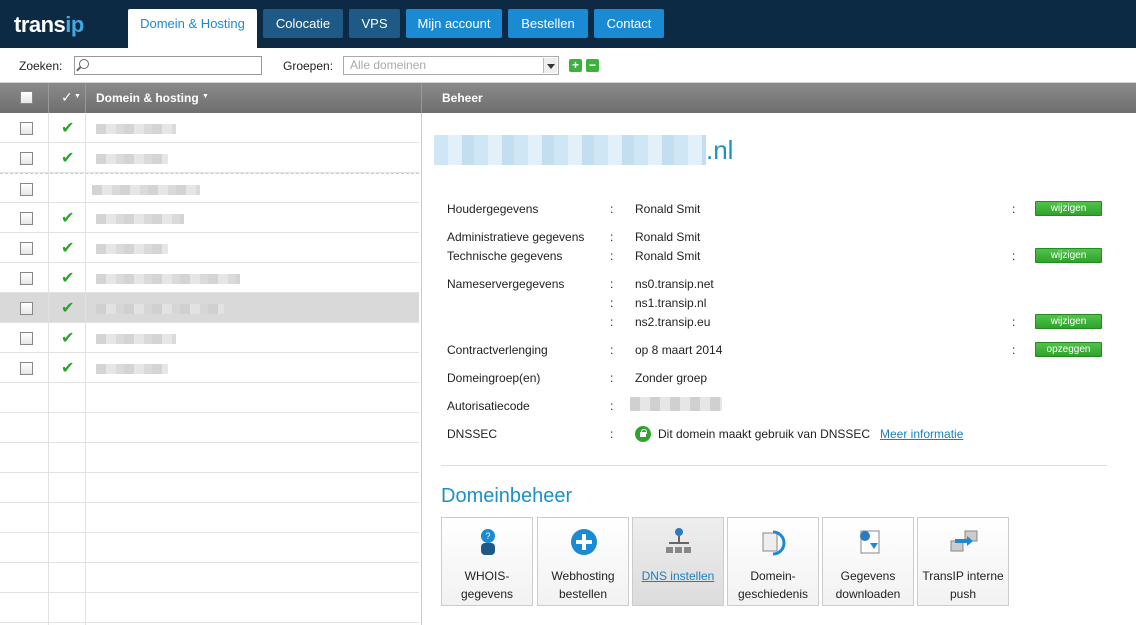 Image resolution: width=1136 pixels, height=625 pixels. Describe the element at coordinates (678, 576) in the screenshot. I see `tile-label: DNS instellen` at that location.